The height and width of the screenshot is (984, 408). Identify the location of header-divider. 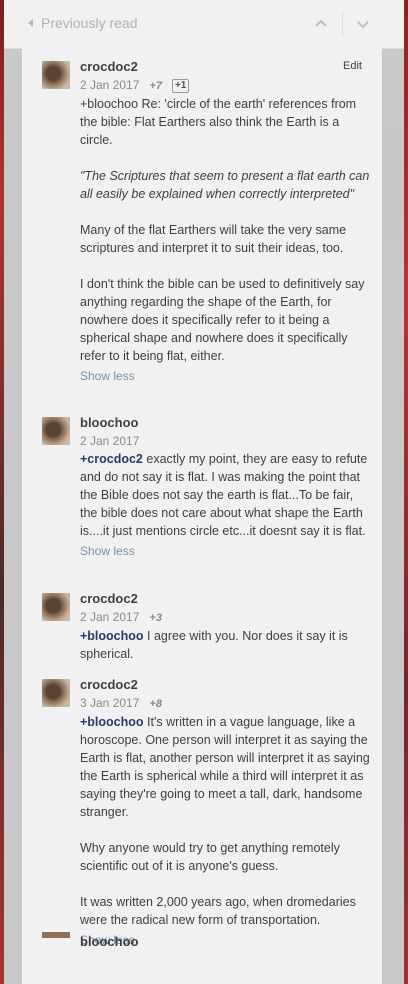
(342, 24).